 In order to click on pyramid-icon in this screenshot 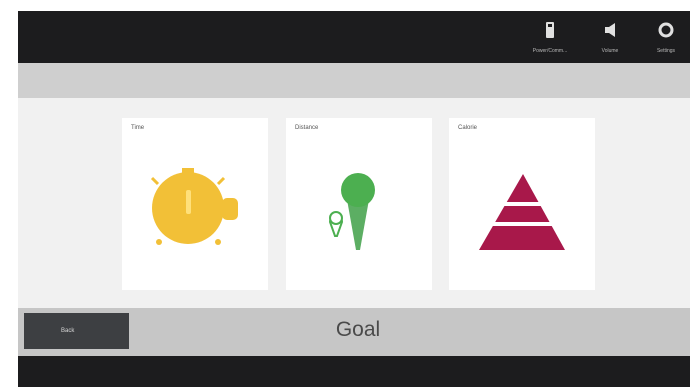, I will do `click(522, 212)`.